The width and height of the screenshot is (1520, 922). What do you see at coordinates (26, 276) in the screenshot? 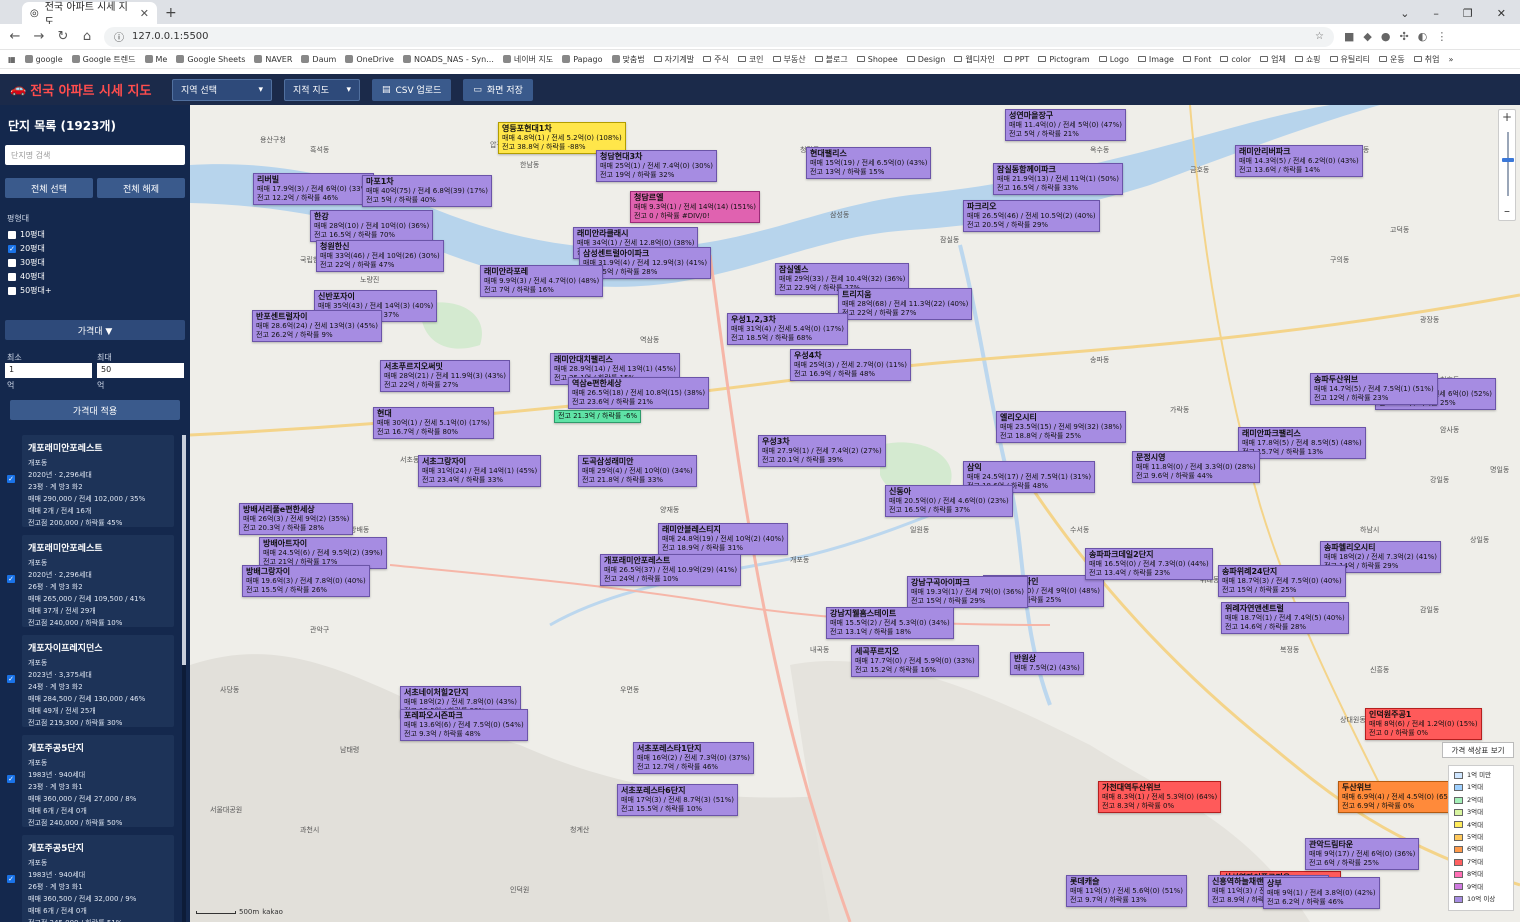
I see `size-option: 40평대` at bounding box center [26, 276].